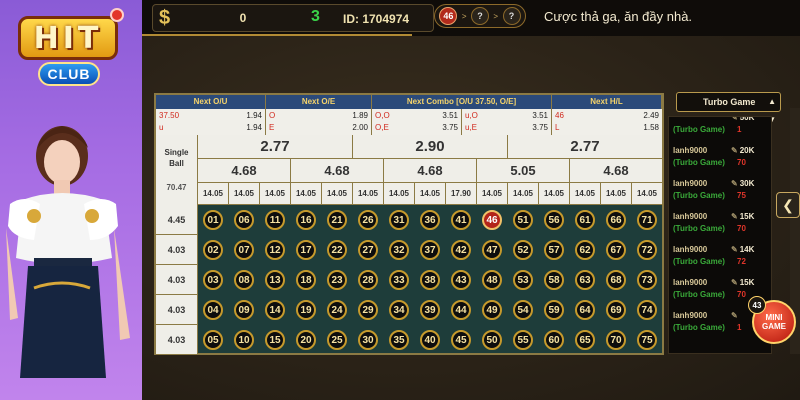  Describe the element at coordinates (585, 310) in the screenshot. I see `number-ball: 64` at that location.